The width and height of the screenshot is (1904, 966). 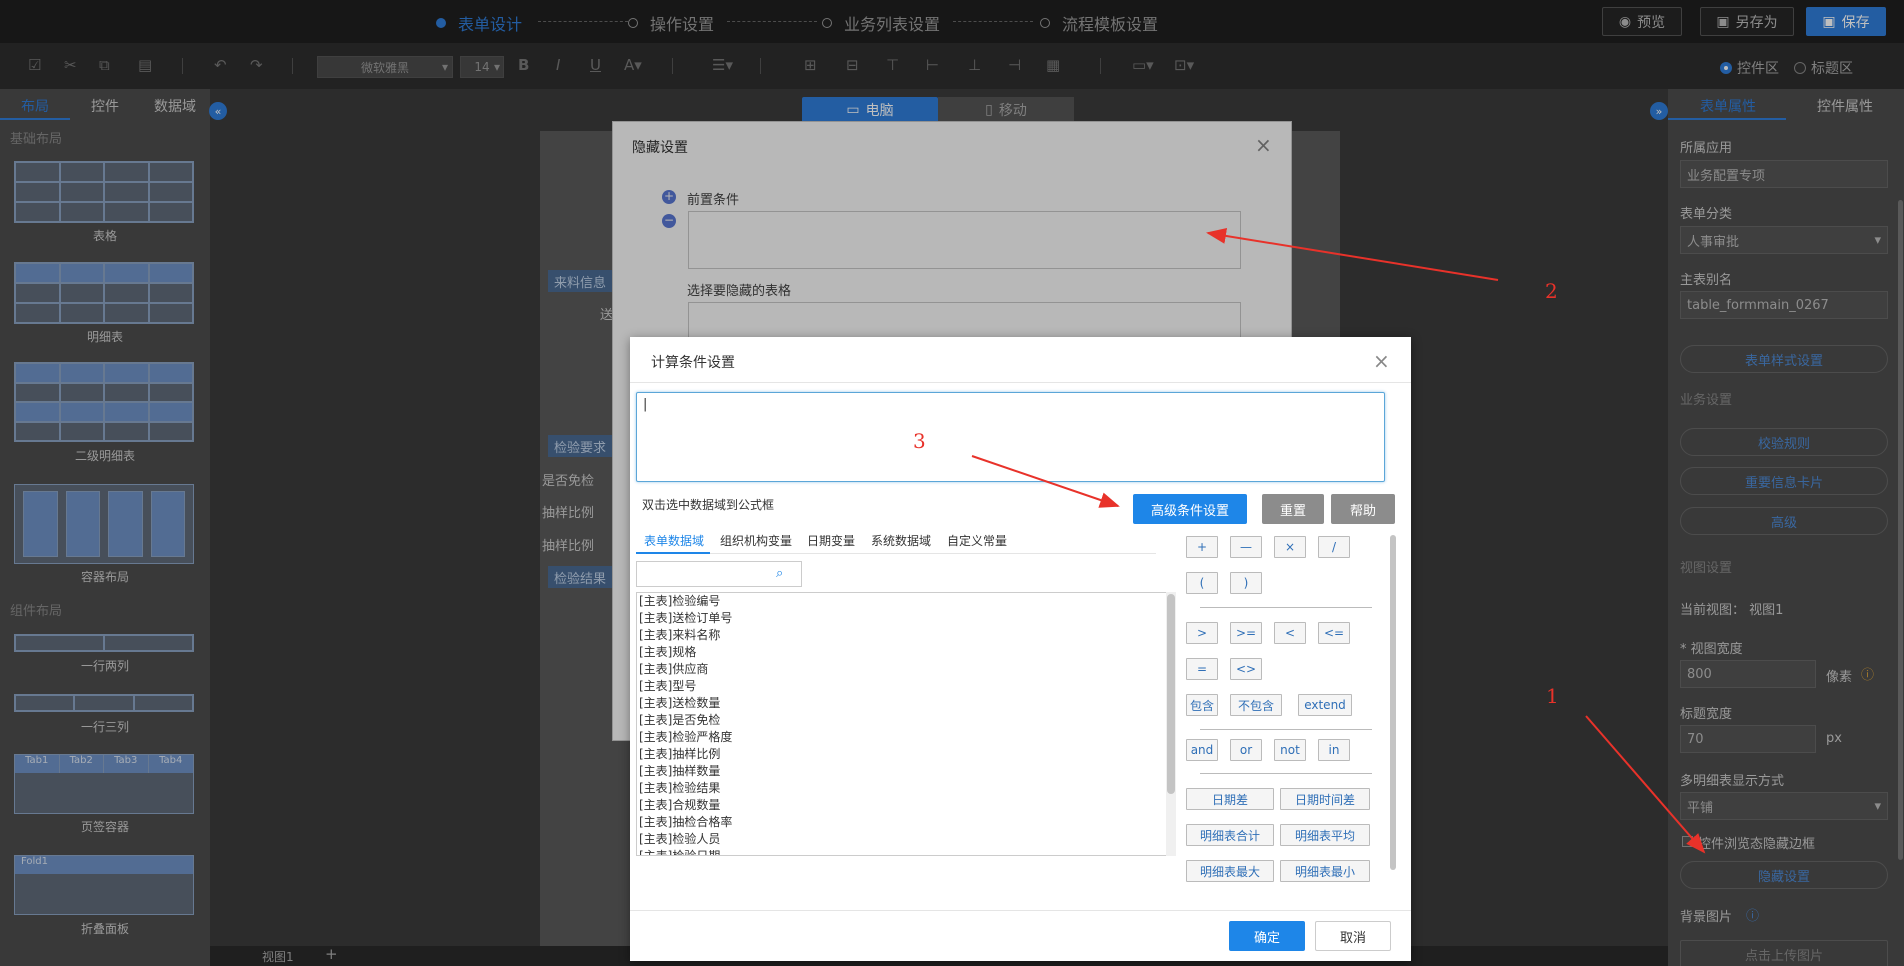 I want to click on annotation-number: 1, so click(x=1552, y=696).